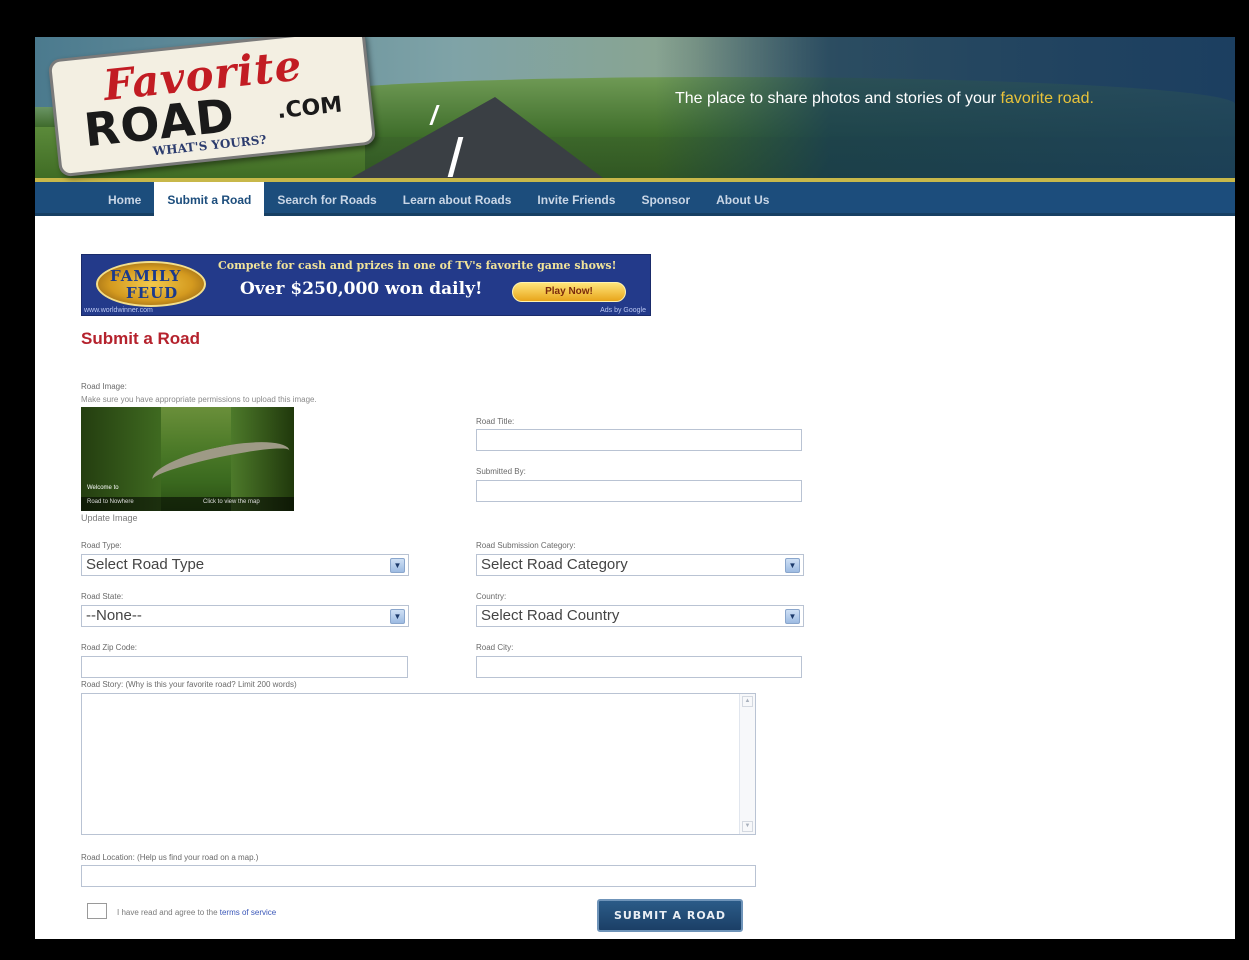 The image size is (1249, 960). I want to click on zip-code-label: Road Zip Code:, so click(109, 647).